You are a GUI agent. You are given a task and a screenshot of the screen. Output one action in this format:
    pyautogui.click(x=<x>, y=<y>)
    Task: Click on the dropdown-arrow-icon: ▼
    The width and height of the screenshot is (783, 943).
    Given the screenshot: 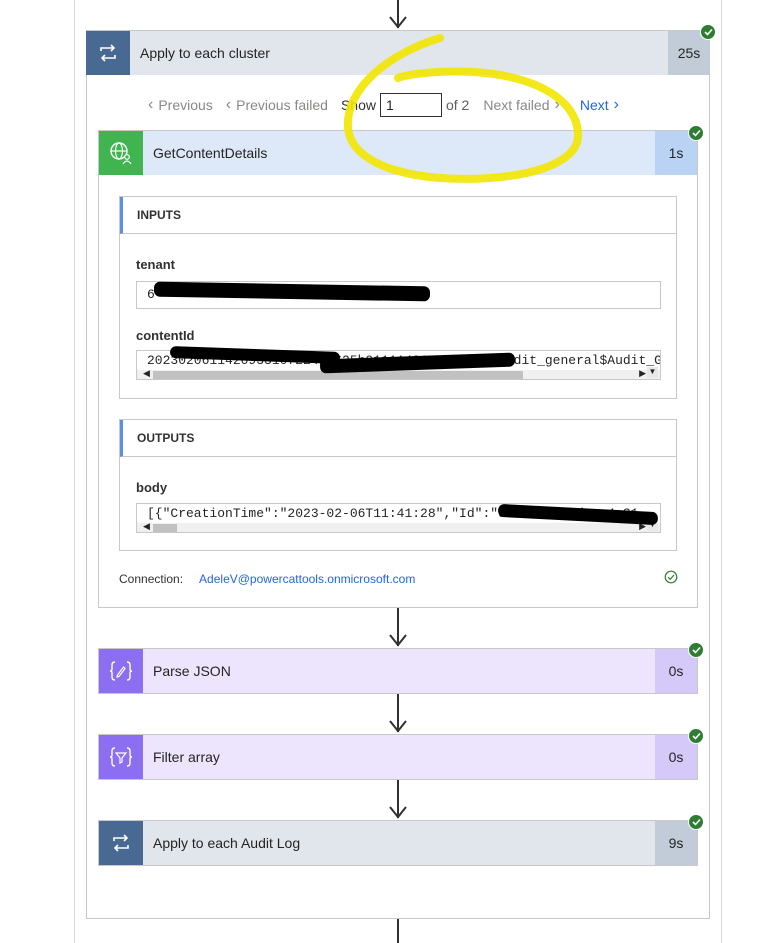 What is the action you would take?
    pyautogui.click(x=652, y=372)
    